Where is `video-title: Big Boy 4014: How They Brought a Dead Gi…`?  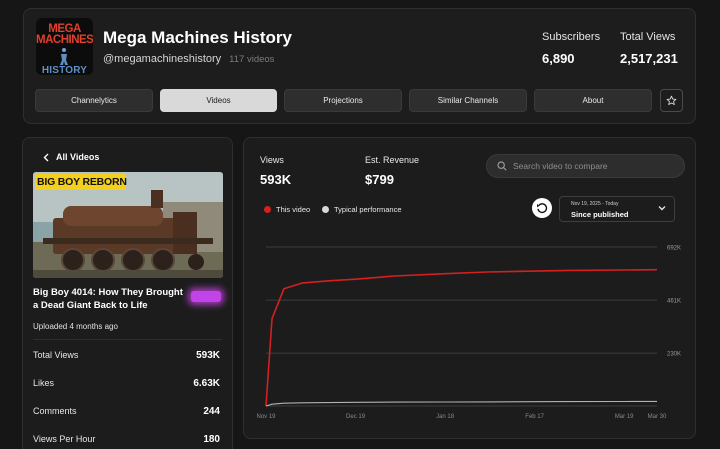 video-title: Big Boy 4014: How They Brought a Dead Gi… is located at coordinates (108, 299).